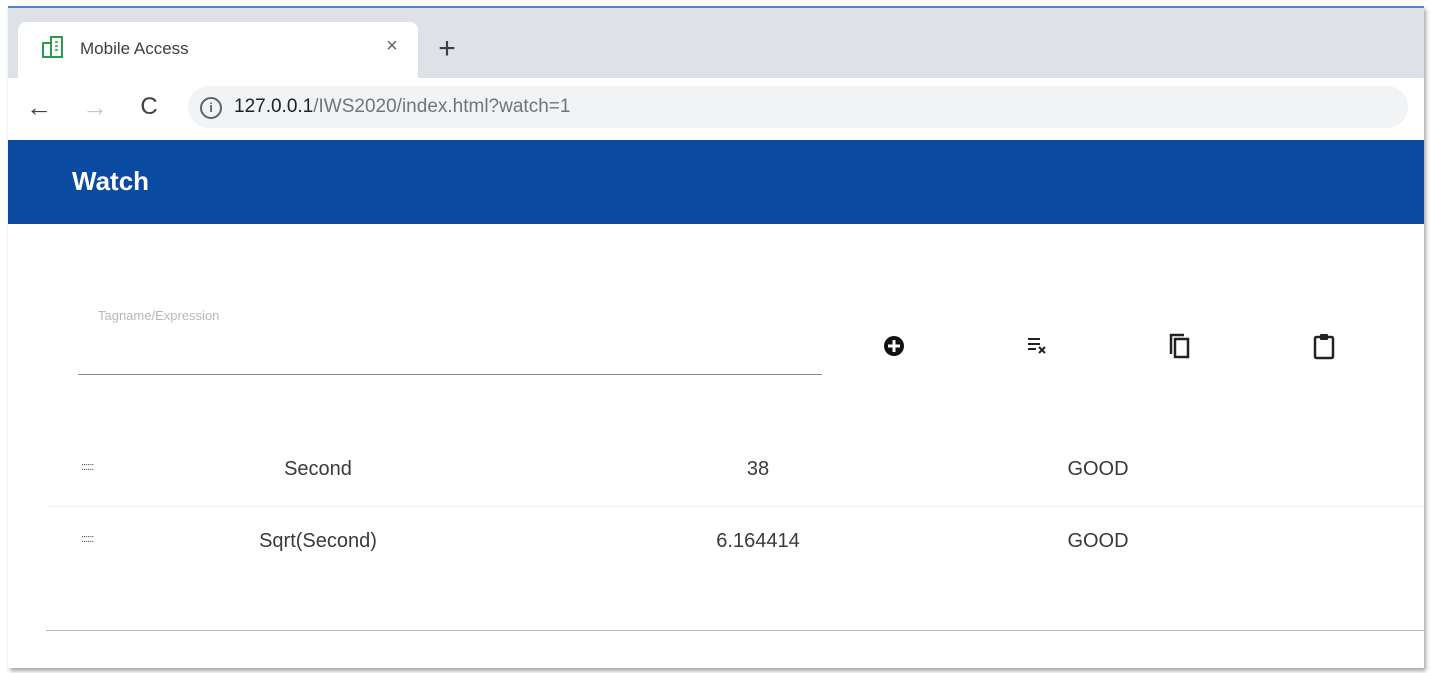 The image size is (1438, 673). I want to click on reload-icon: C, so click(149, 107).